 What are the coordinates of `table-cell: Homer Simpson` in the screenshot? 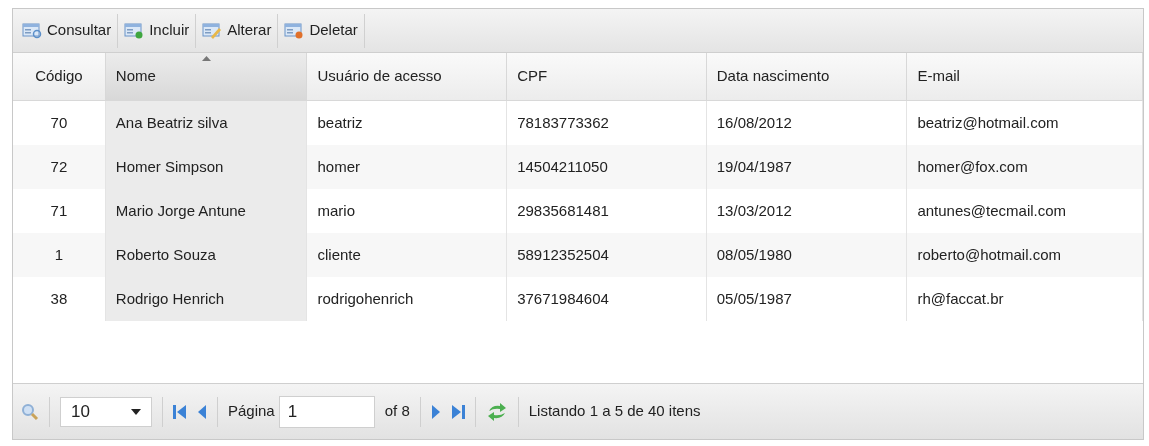 It's located at (206, 167).